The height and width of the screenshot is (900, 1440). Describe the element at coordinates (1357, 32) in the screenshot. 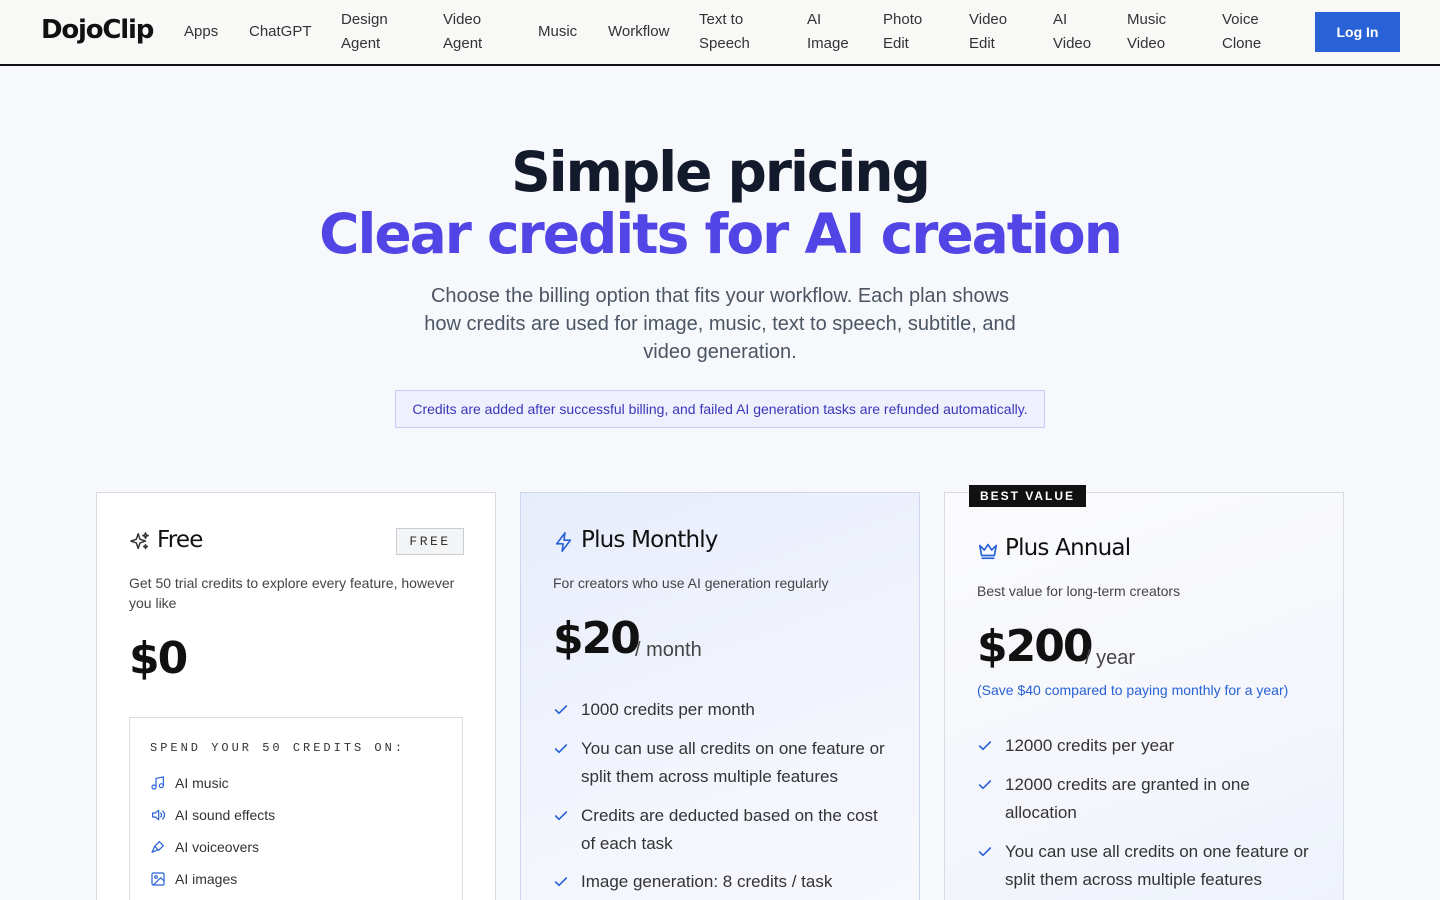

I see `login-button: Log In` at that location.